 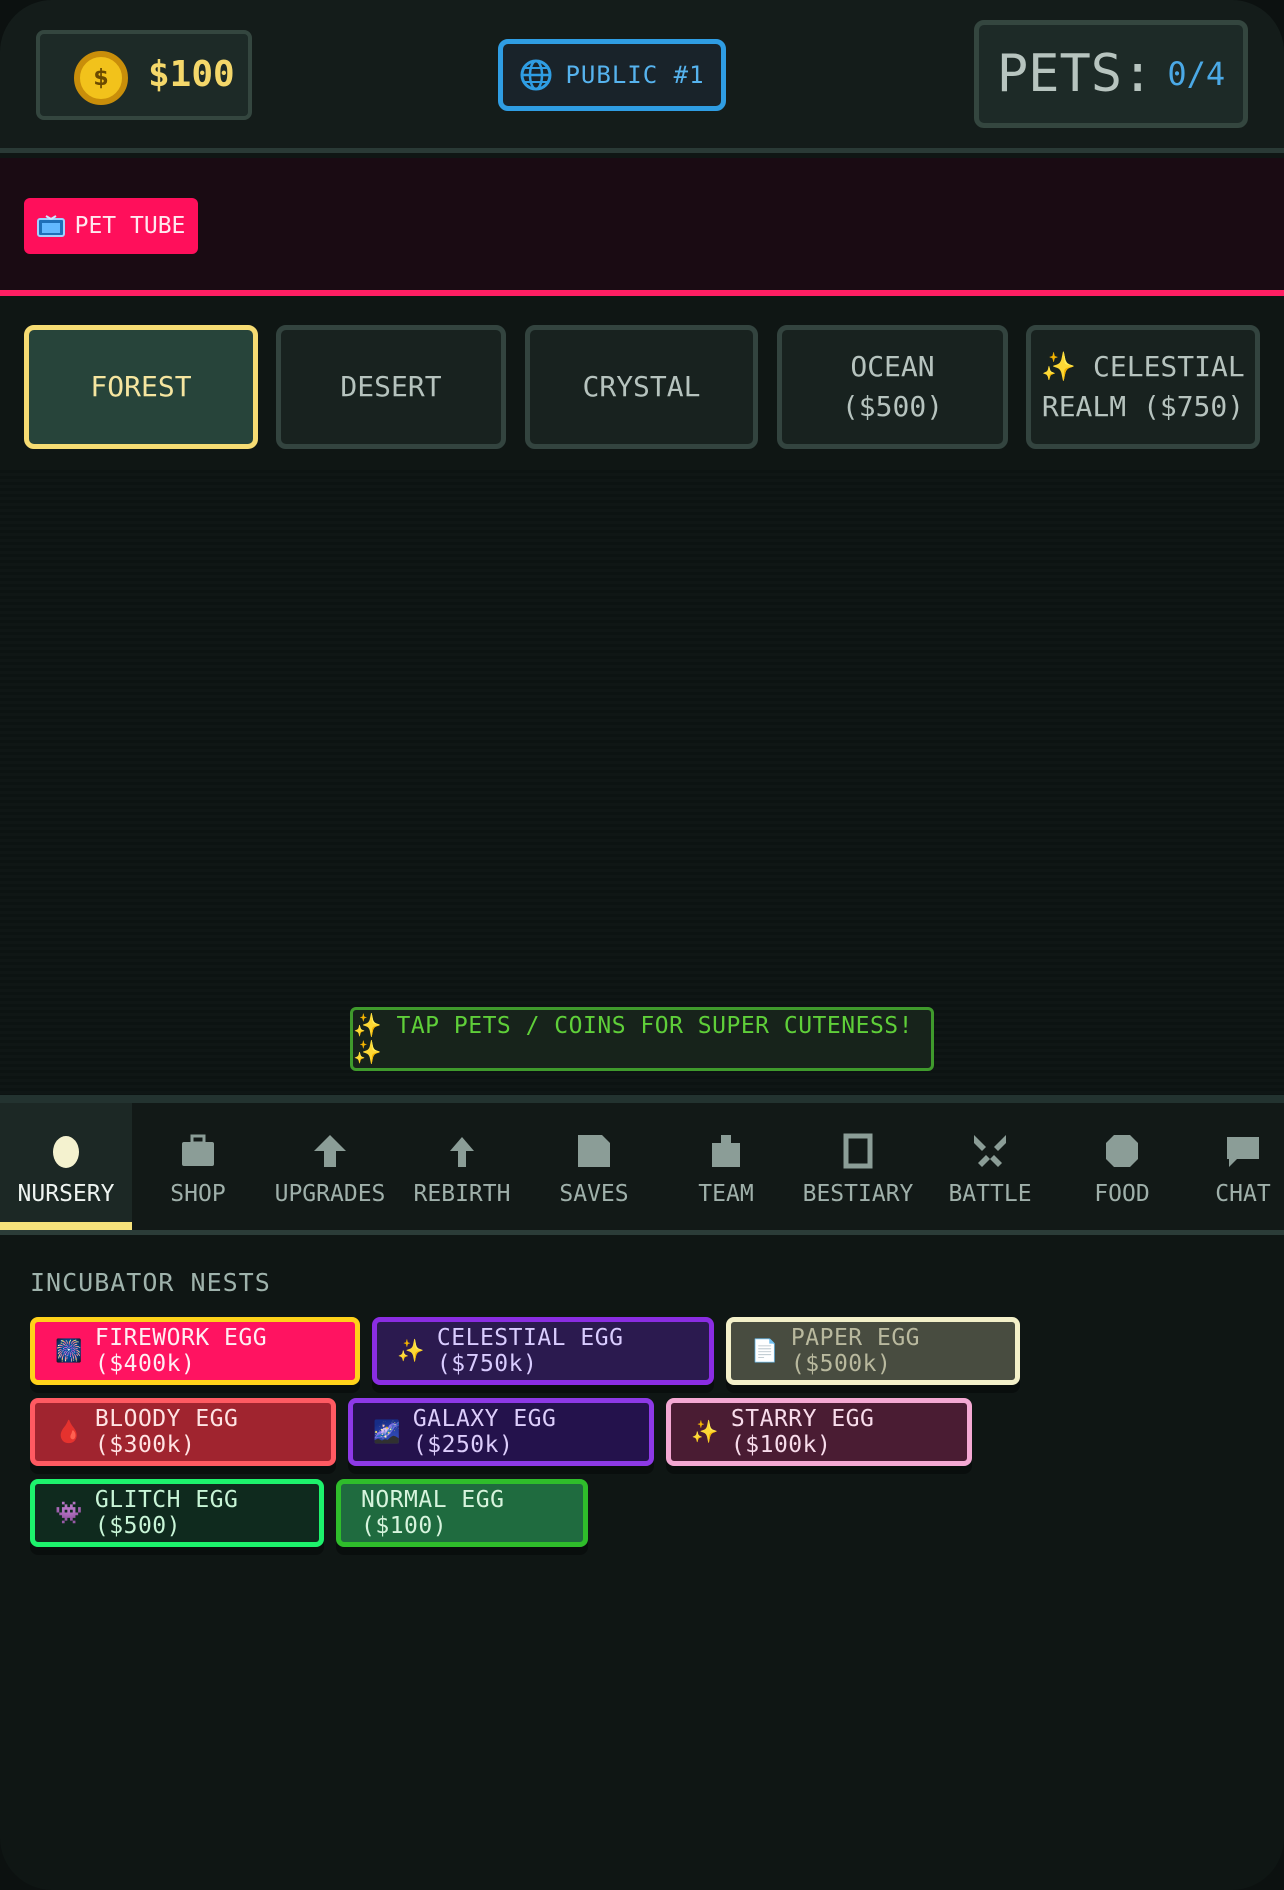 I want to click on incubator-title: INCUBATOR NESTS, so click(x=150, y=1282).